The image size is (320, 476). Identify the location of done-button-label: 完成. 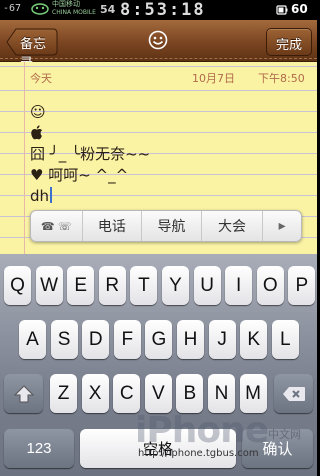
(288, 45).